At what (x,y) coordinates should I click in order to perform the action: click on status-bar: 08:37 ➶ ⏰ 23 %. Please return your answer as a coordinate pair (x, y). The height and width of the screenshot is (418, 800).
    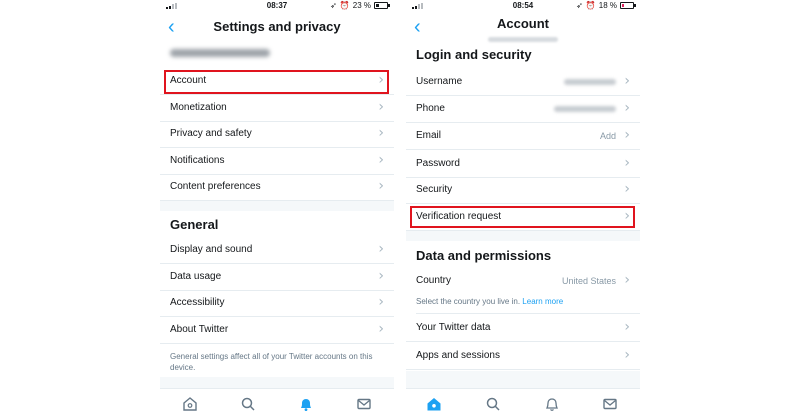
    Looking at the image, I should click on (277, 6).